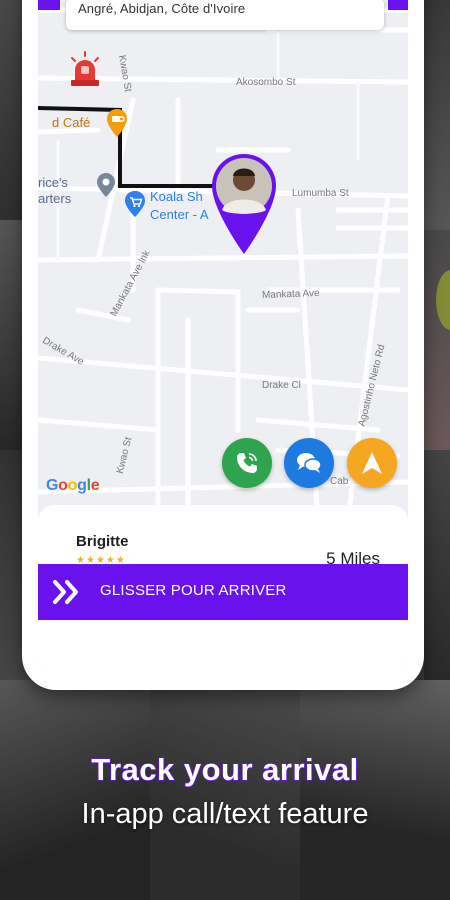  I want to click on phone-icon, so click(247, 463).